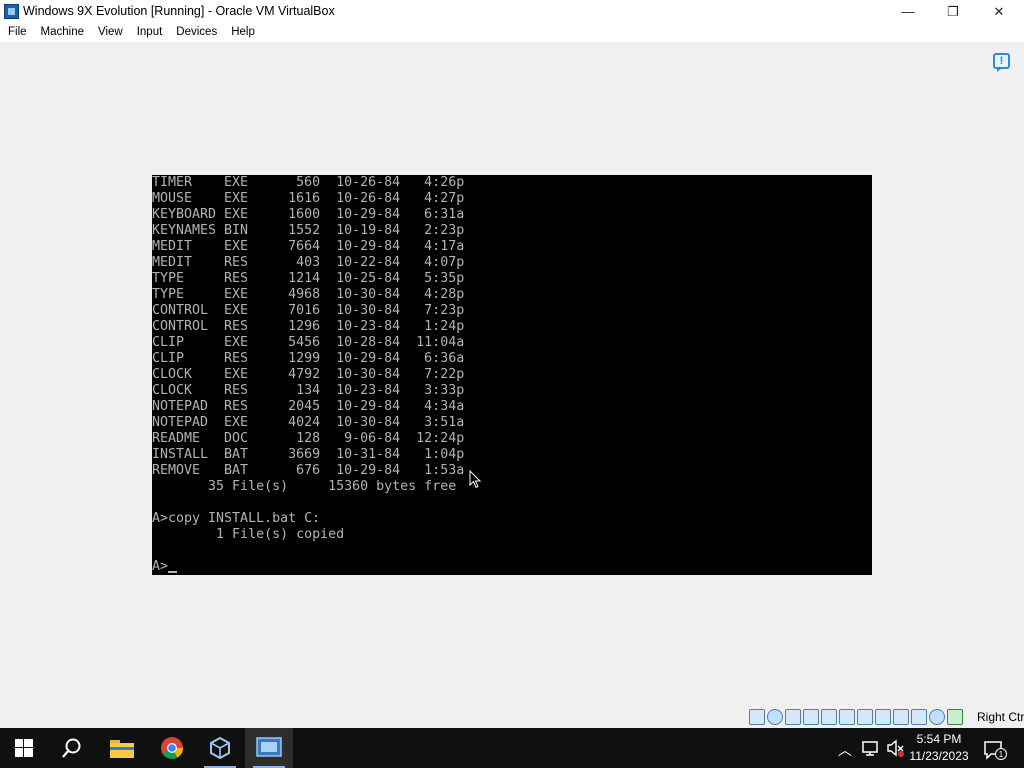  What do you see at coordinates (475, 479) in the screenshot?
I see `mouse-pointer-icon` at bounding box center [475, 479].